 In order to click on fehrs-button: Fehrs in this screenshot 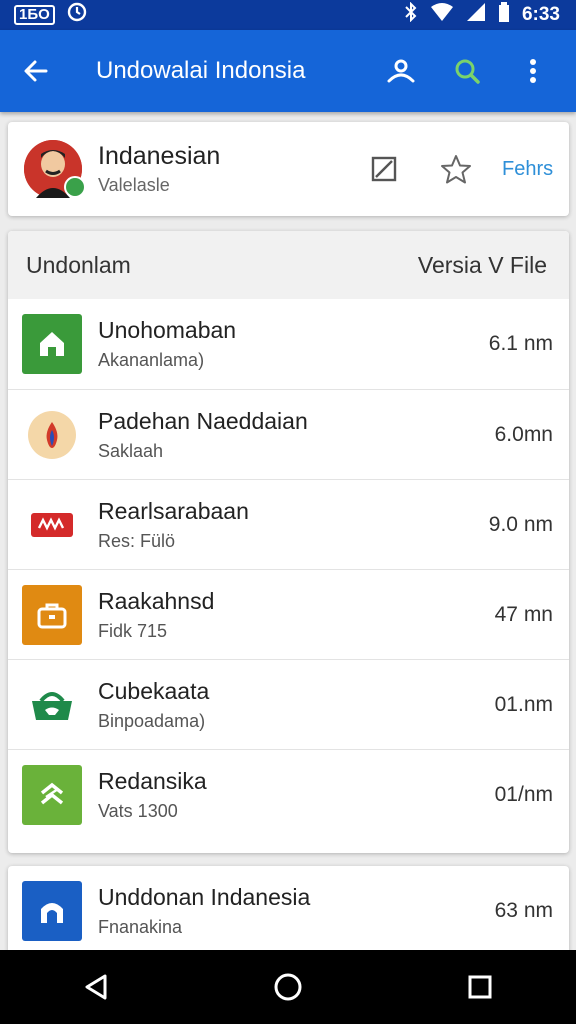, I will do `click(527, 169)`.